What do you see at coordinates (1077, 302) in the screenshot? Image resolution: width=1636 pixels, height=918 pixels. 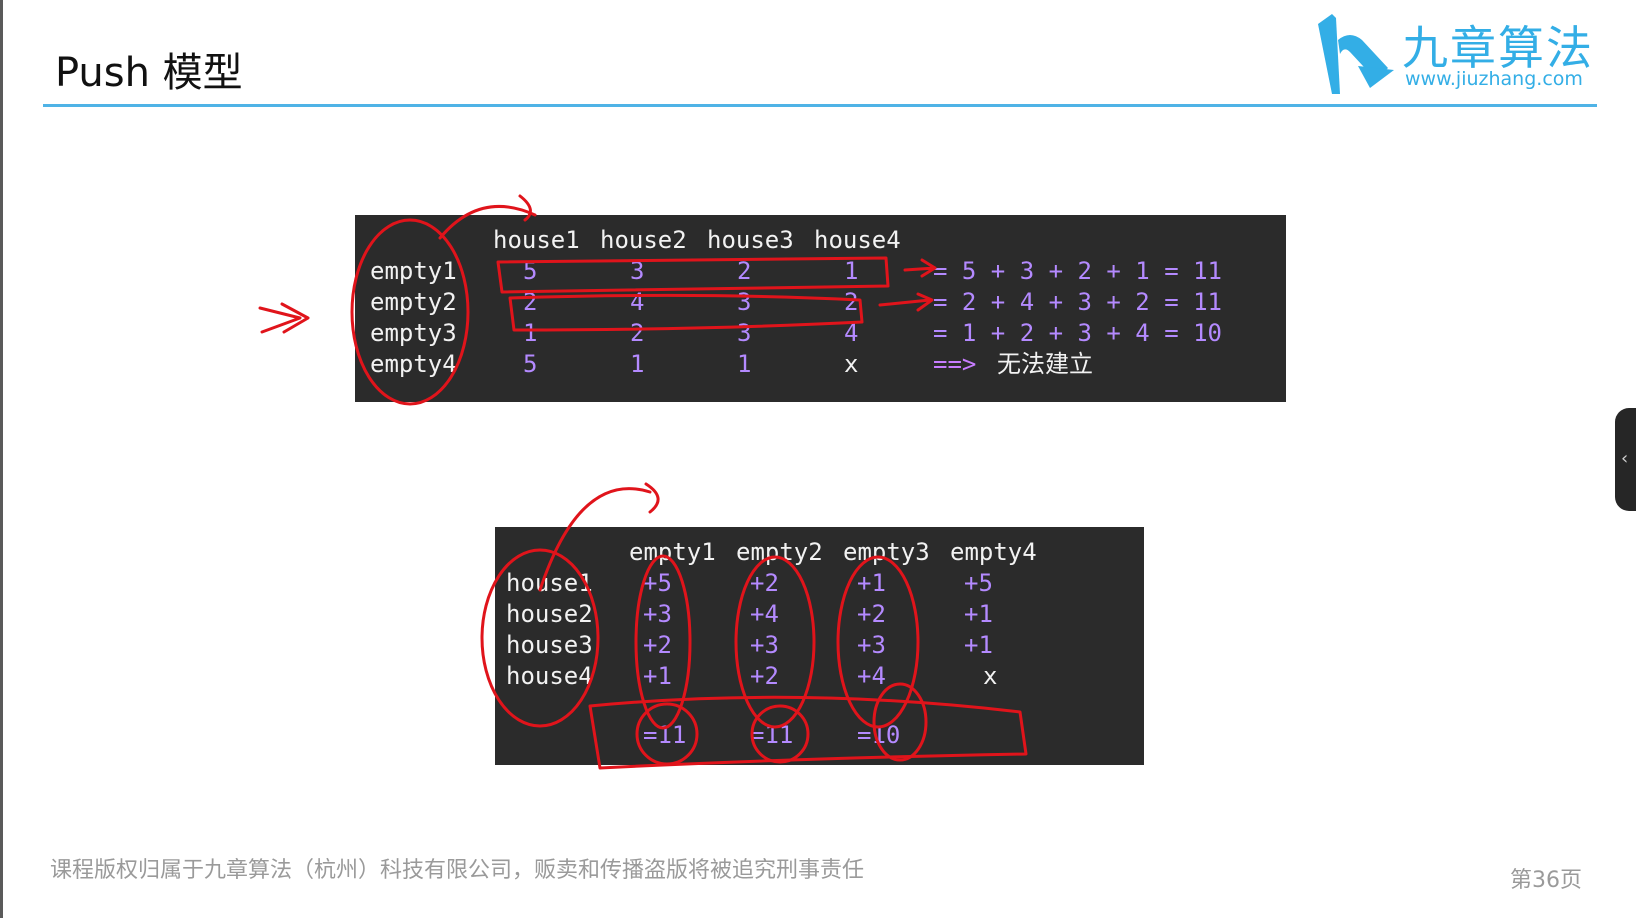 I see `row-sum: = 2 + 4 + 3 + 2 = 11` at bounding box center [1077, 302].